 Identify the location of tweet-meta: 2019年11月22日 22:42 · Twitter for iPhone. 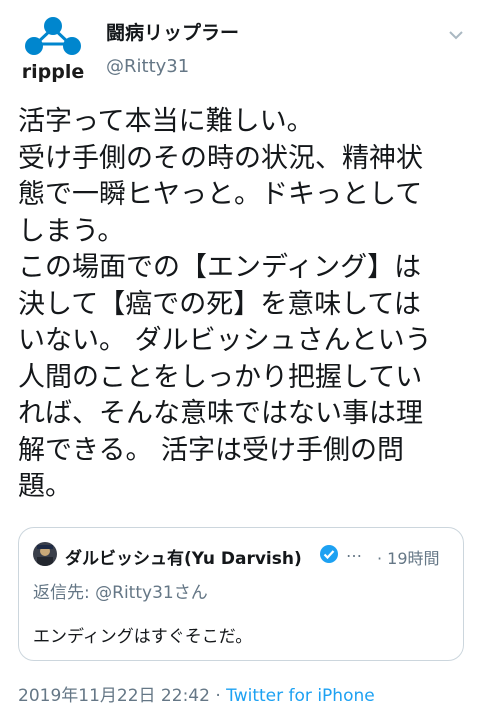
(196, 693).